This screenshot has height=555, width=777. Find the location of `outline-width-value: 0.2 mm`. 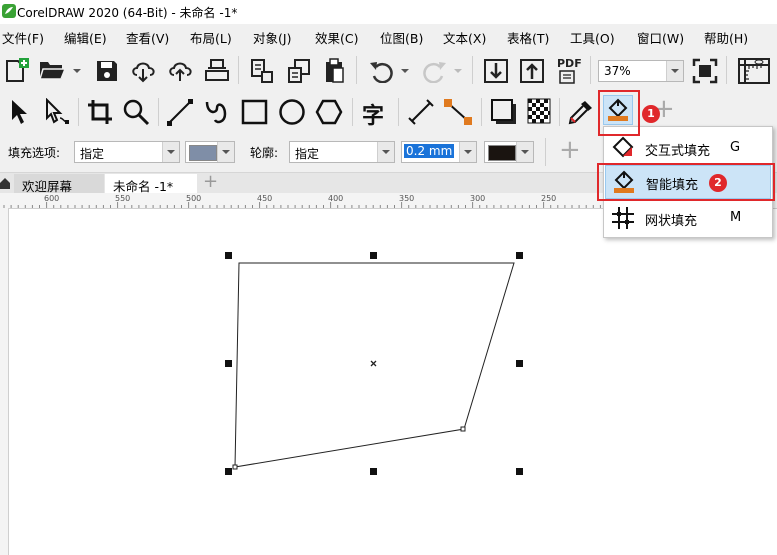

outline-width-value: 0.2 mm is located at coordinates (429, 151).